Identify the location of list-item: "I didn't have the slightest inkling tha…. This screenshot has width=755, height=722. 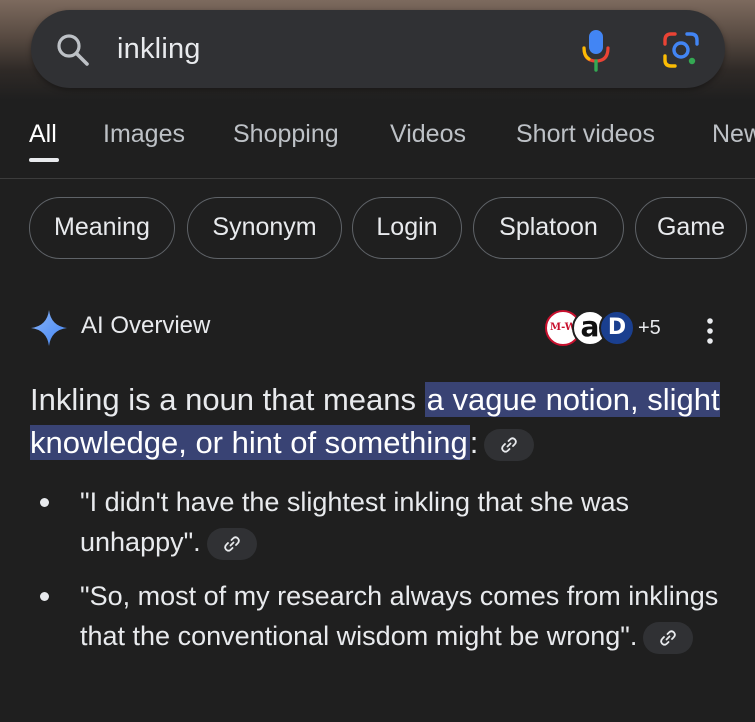
(380, 522).